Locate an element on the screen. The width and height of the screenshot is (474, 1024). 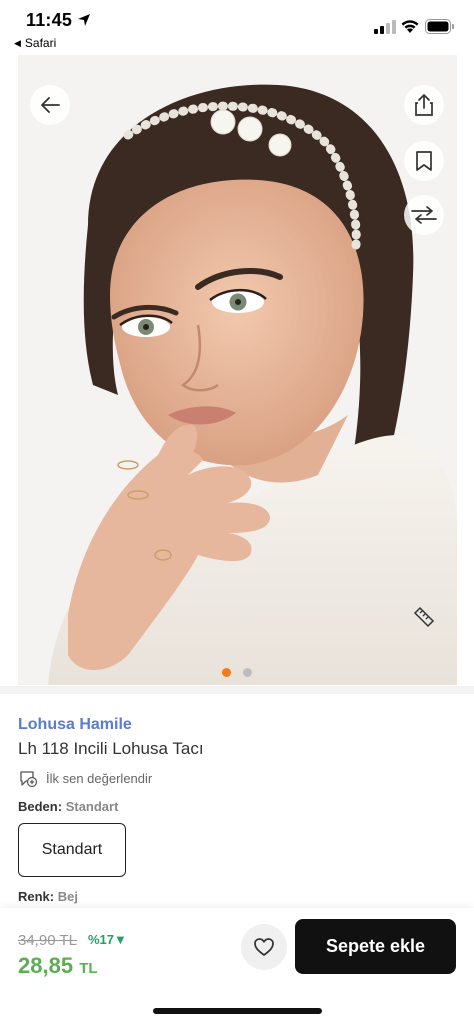
gallery-pagination is located at coordinates (237, 672).